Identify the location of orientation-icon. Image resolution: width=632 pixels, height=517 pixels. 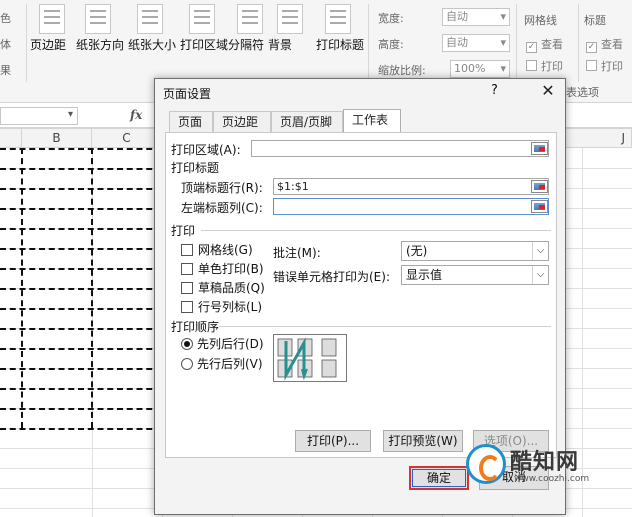
(98, 19).